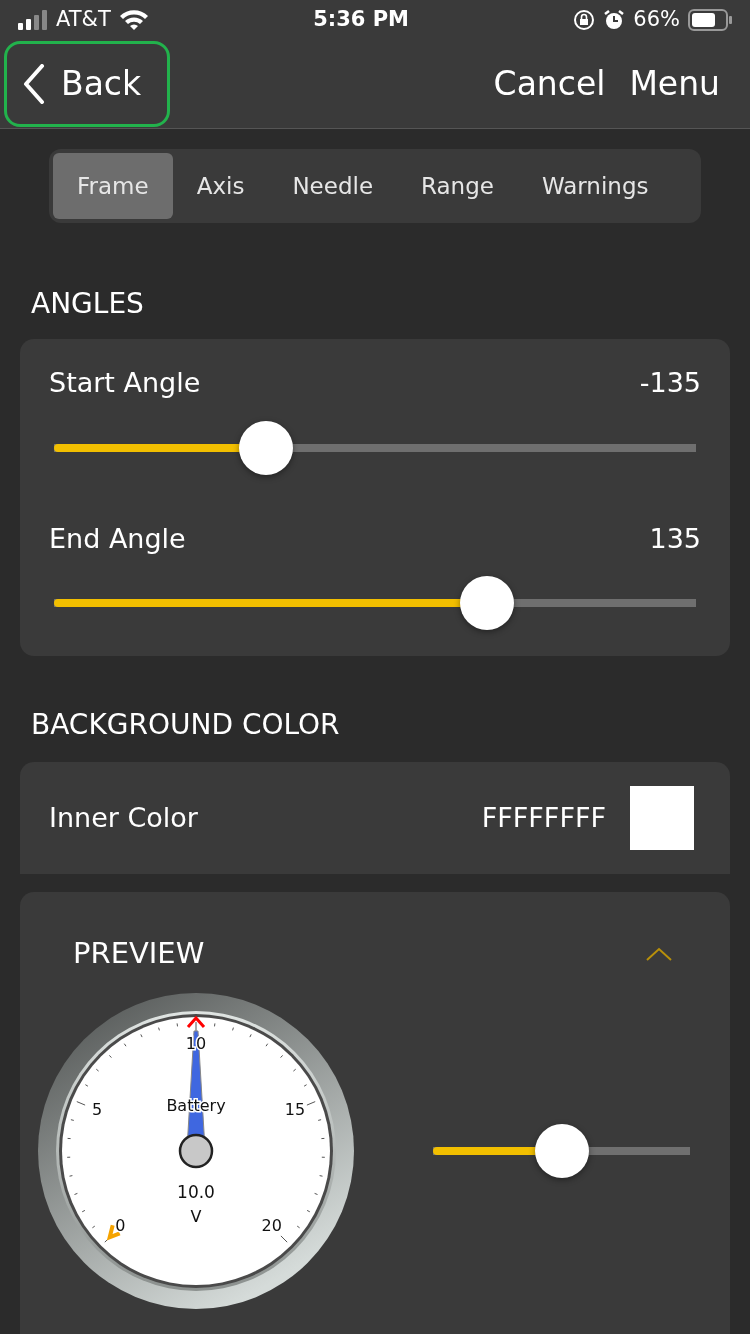 This screenshot has width=750, height=1334. I want to click on color-swatch, so click(662, 818).